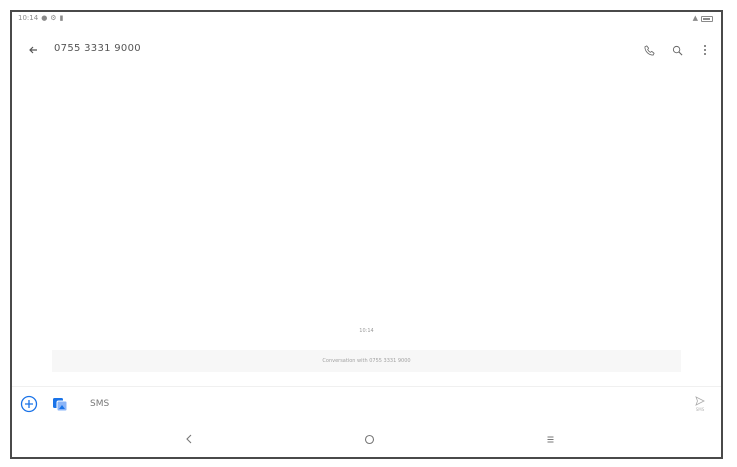 The width and height of the screenshot is (737, 467). I want to click on phone-icon, so click(649, 49).